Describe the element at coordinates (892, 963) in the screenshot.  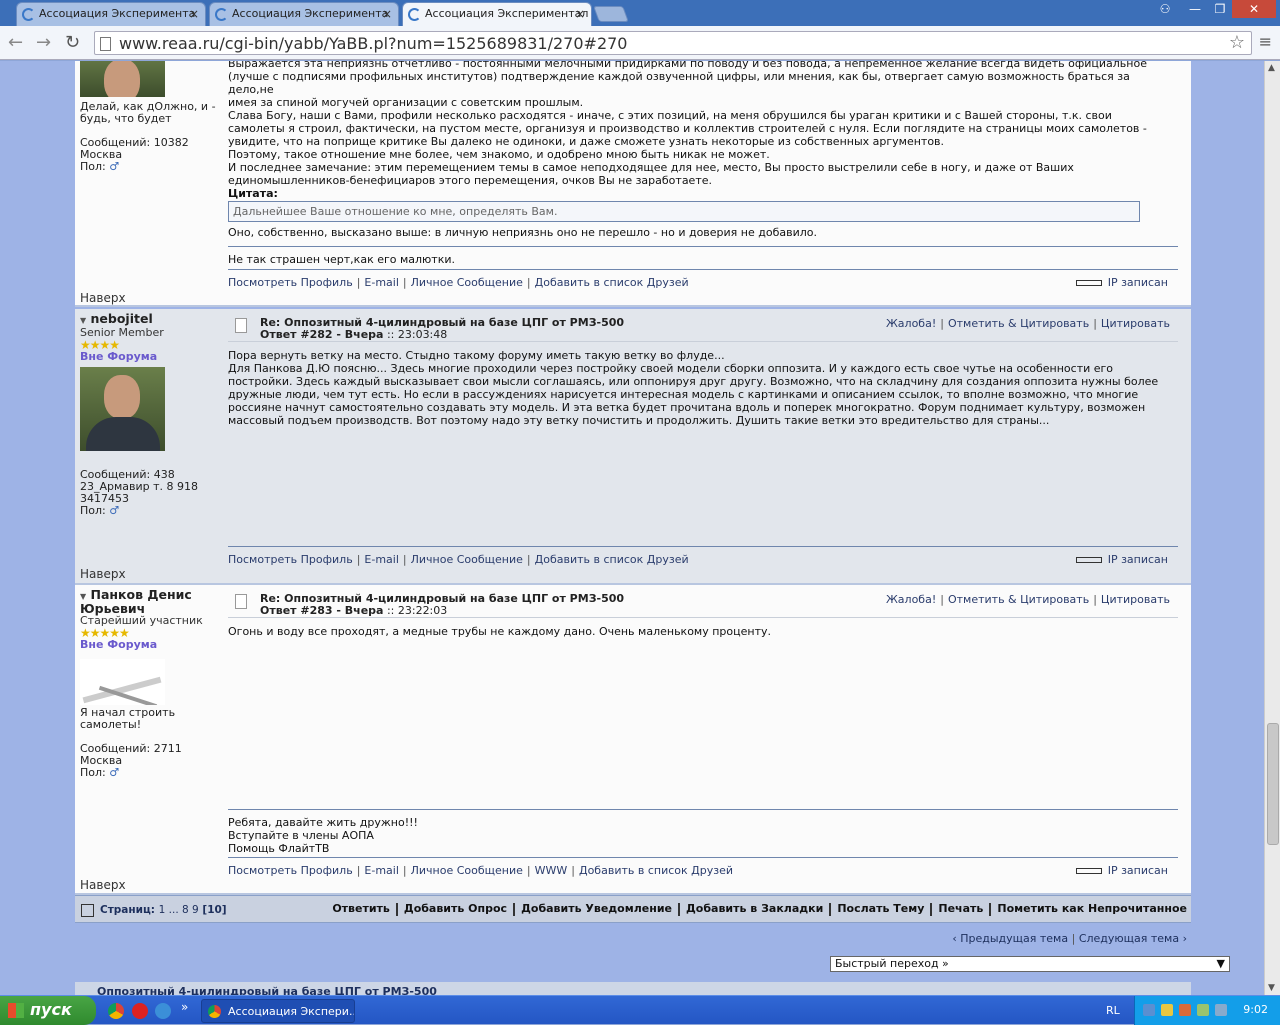
I see `quick-jump-value: Быстрый переход »` at that location.